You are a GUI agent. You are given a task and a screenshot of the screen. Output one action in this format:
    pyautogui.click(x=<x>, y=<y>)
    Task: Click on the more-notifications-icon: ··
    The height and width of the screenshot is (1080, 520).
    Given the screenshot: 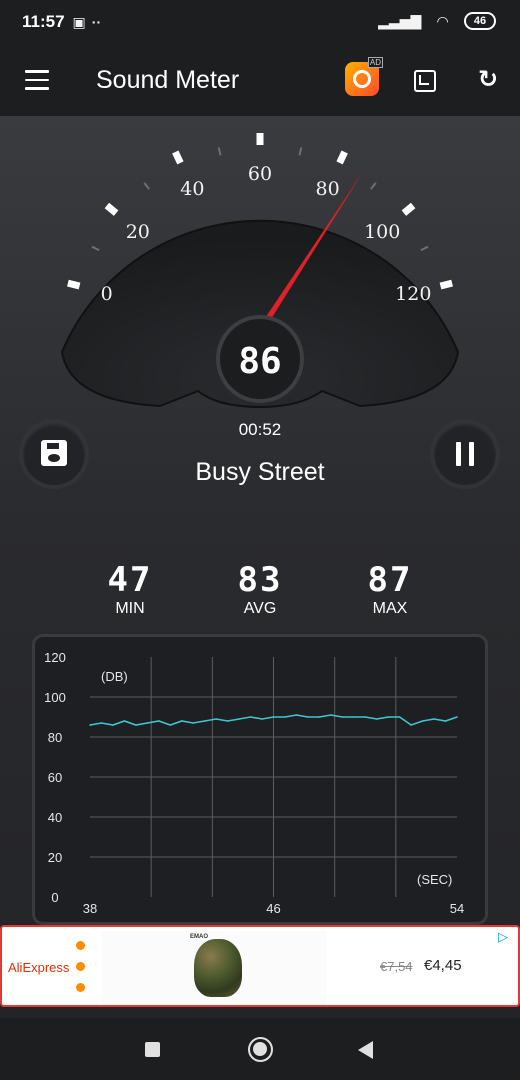 What is the action you would take?
    pyautogui.click(x=96, y=22)
    